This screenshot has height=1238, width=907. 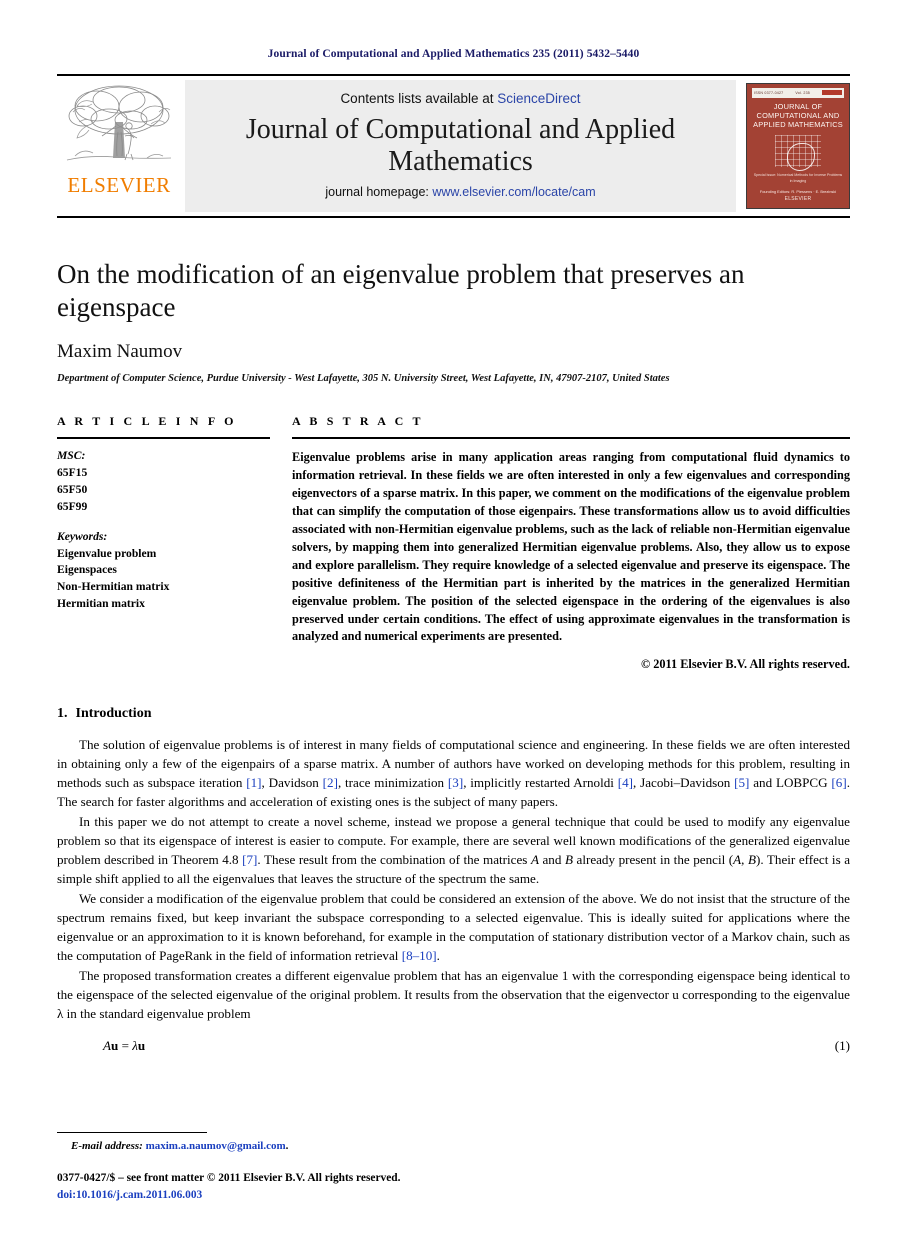 What do you see at coordinates (744, 860) in the screenshot?
I see `p2-text-e: ,` at bounding box center [744, 860].